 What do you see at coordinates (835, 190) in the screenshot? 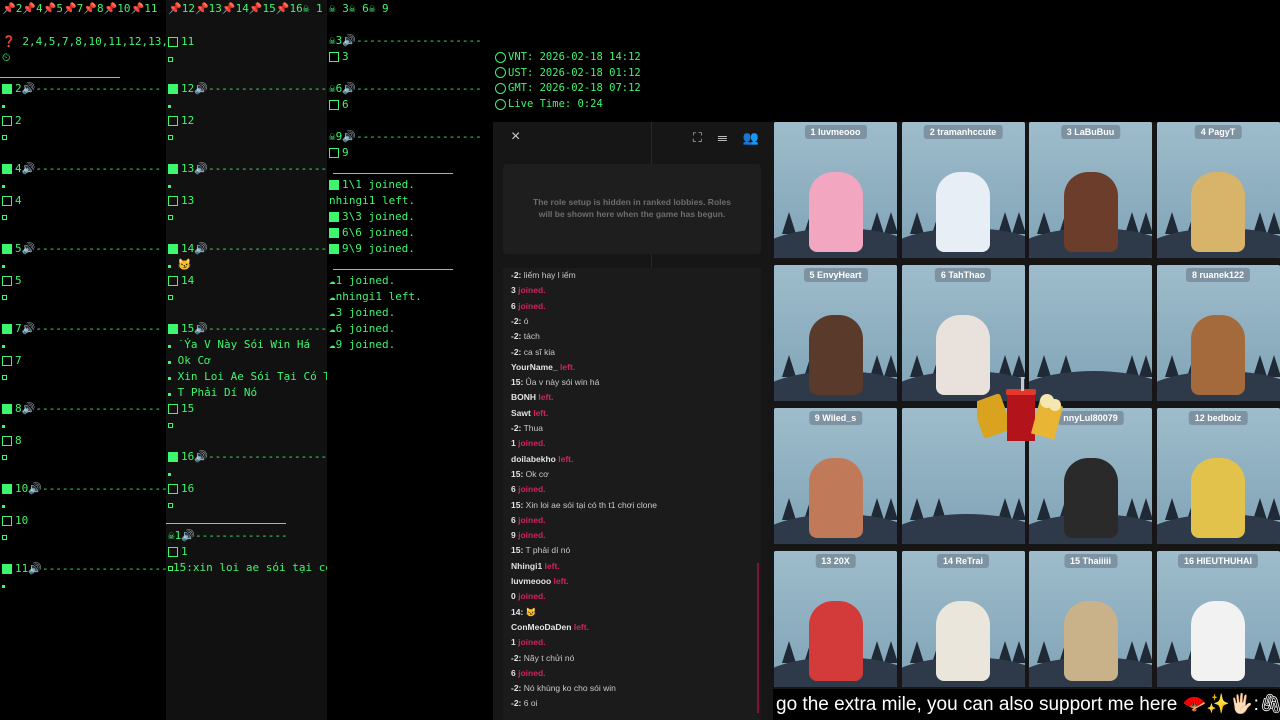
I see `player-card: 1 luvmeooo` at bounding box center [835, 190].